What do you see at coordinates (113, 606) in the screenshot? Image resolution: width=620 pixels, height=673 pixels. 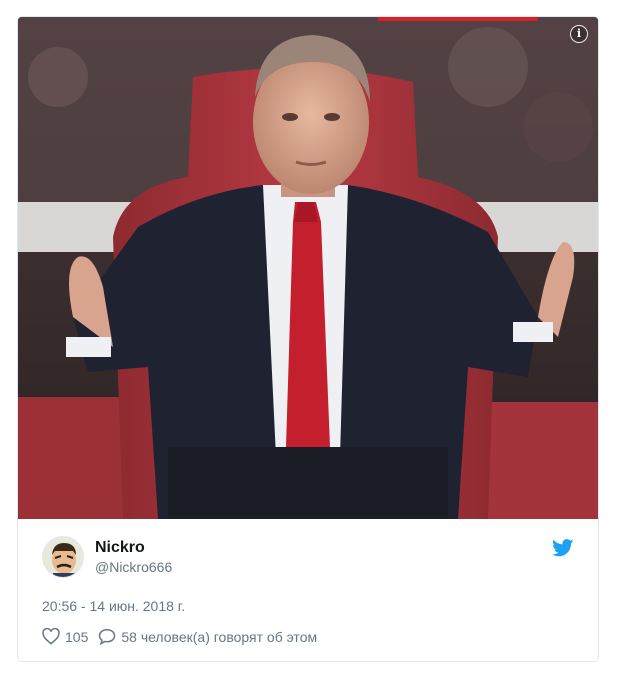 I see `tweet-timestamp: 20:56 - 14 июн. 2018 г.` at bounding box center [113, 606].